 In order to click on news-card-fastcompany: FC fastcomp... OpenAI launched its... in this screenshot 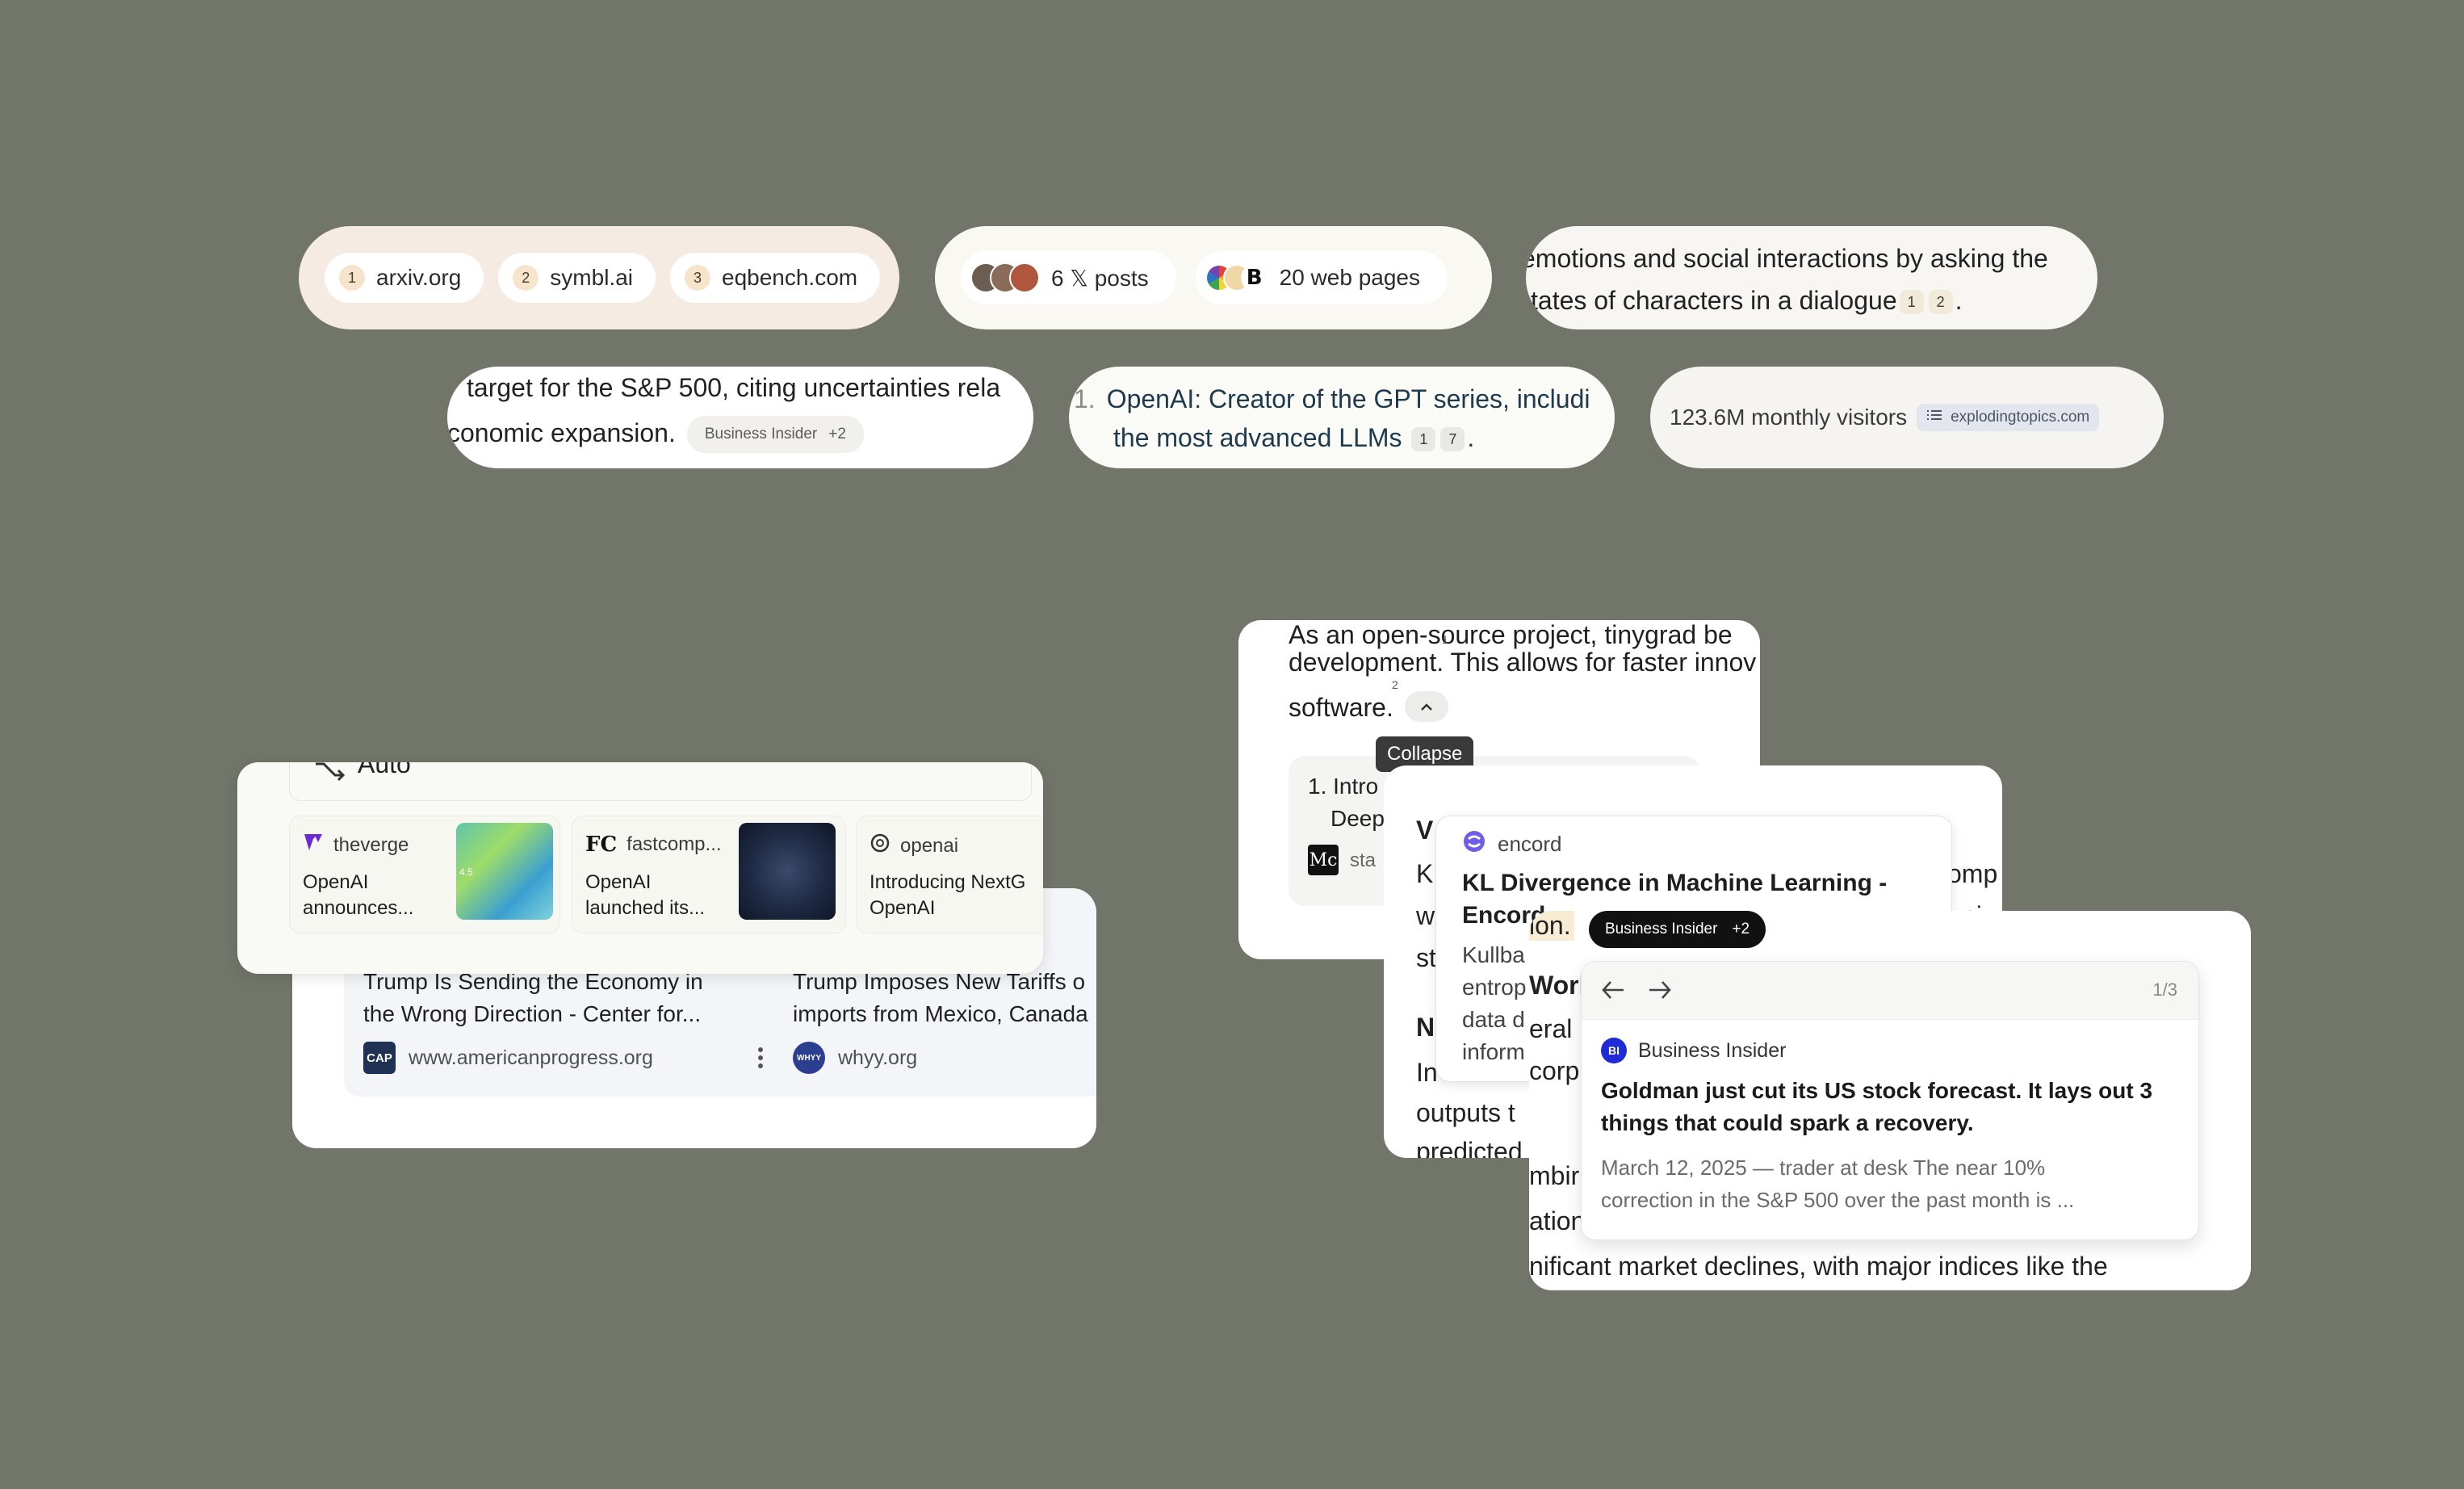, I will do `click(709, 874)`.